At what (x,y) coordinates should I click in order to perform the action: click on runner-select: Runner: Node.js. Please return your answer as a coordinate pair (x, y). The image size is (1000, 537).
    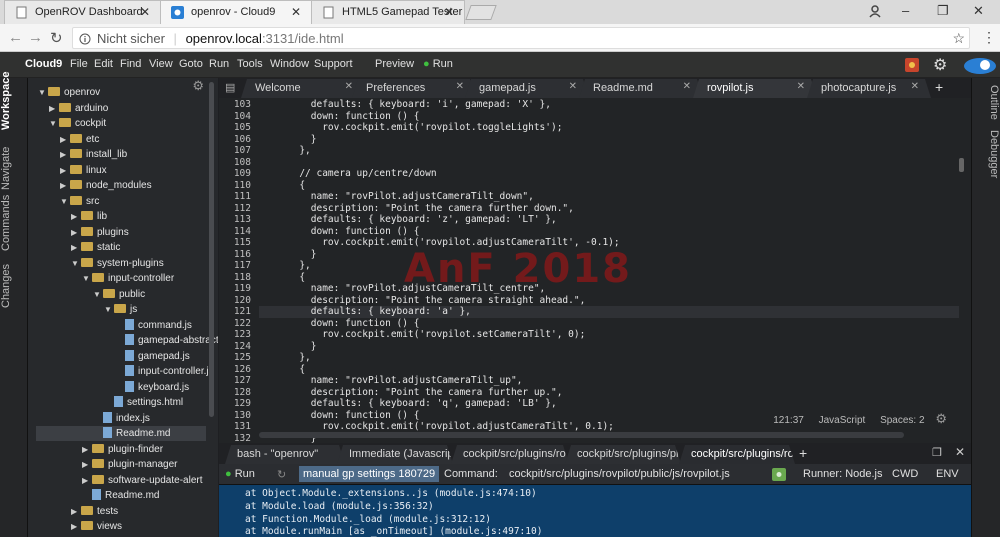
    Looking at the image, I should click on (843, 474).